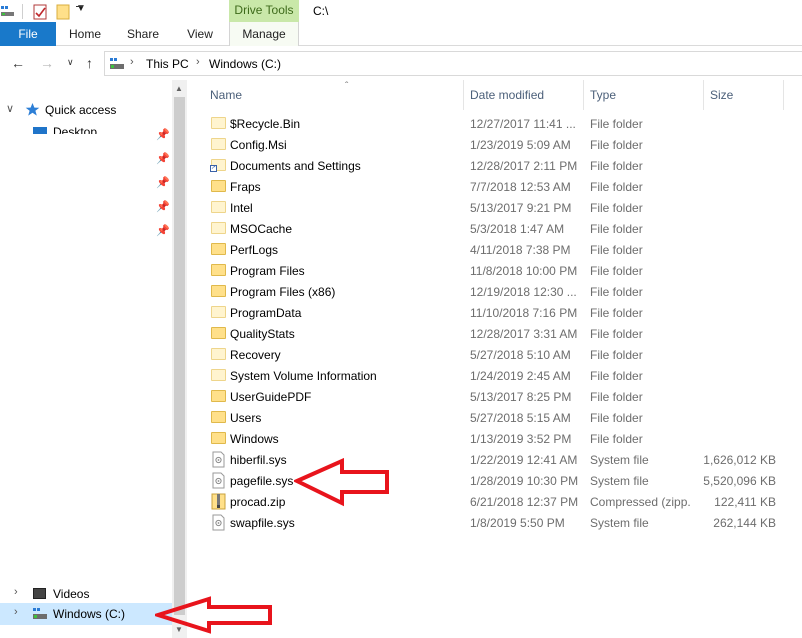 The image size is (802, 638). Describe the element at coordinates (245, 64) in the screenshot. I see `breadcrumb-windows-c: Windows (C:)` at that location.